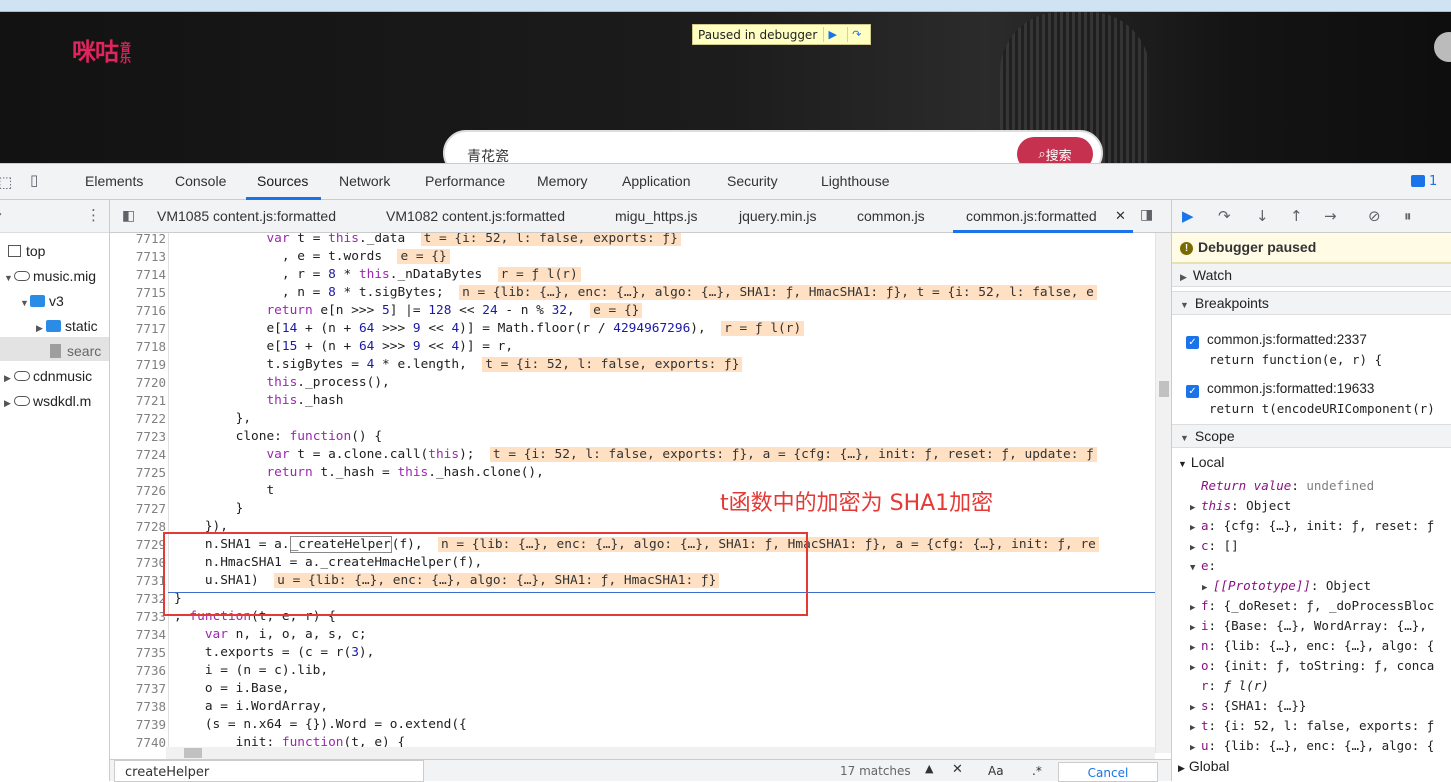 The image size is (1451, 782). What do you see at coordinates (1214, 547) in the screenshot?
I see `scope-entry: ▶ c: []` at bounding box center [1214, 547].